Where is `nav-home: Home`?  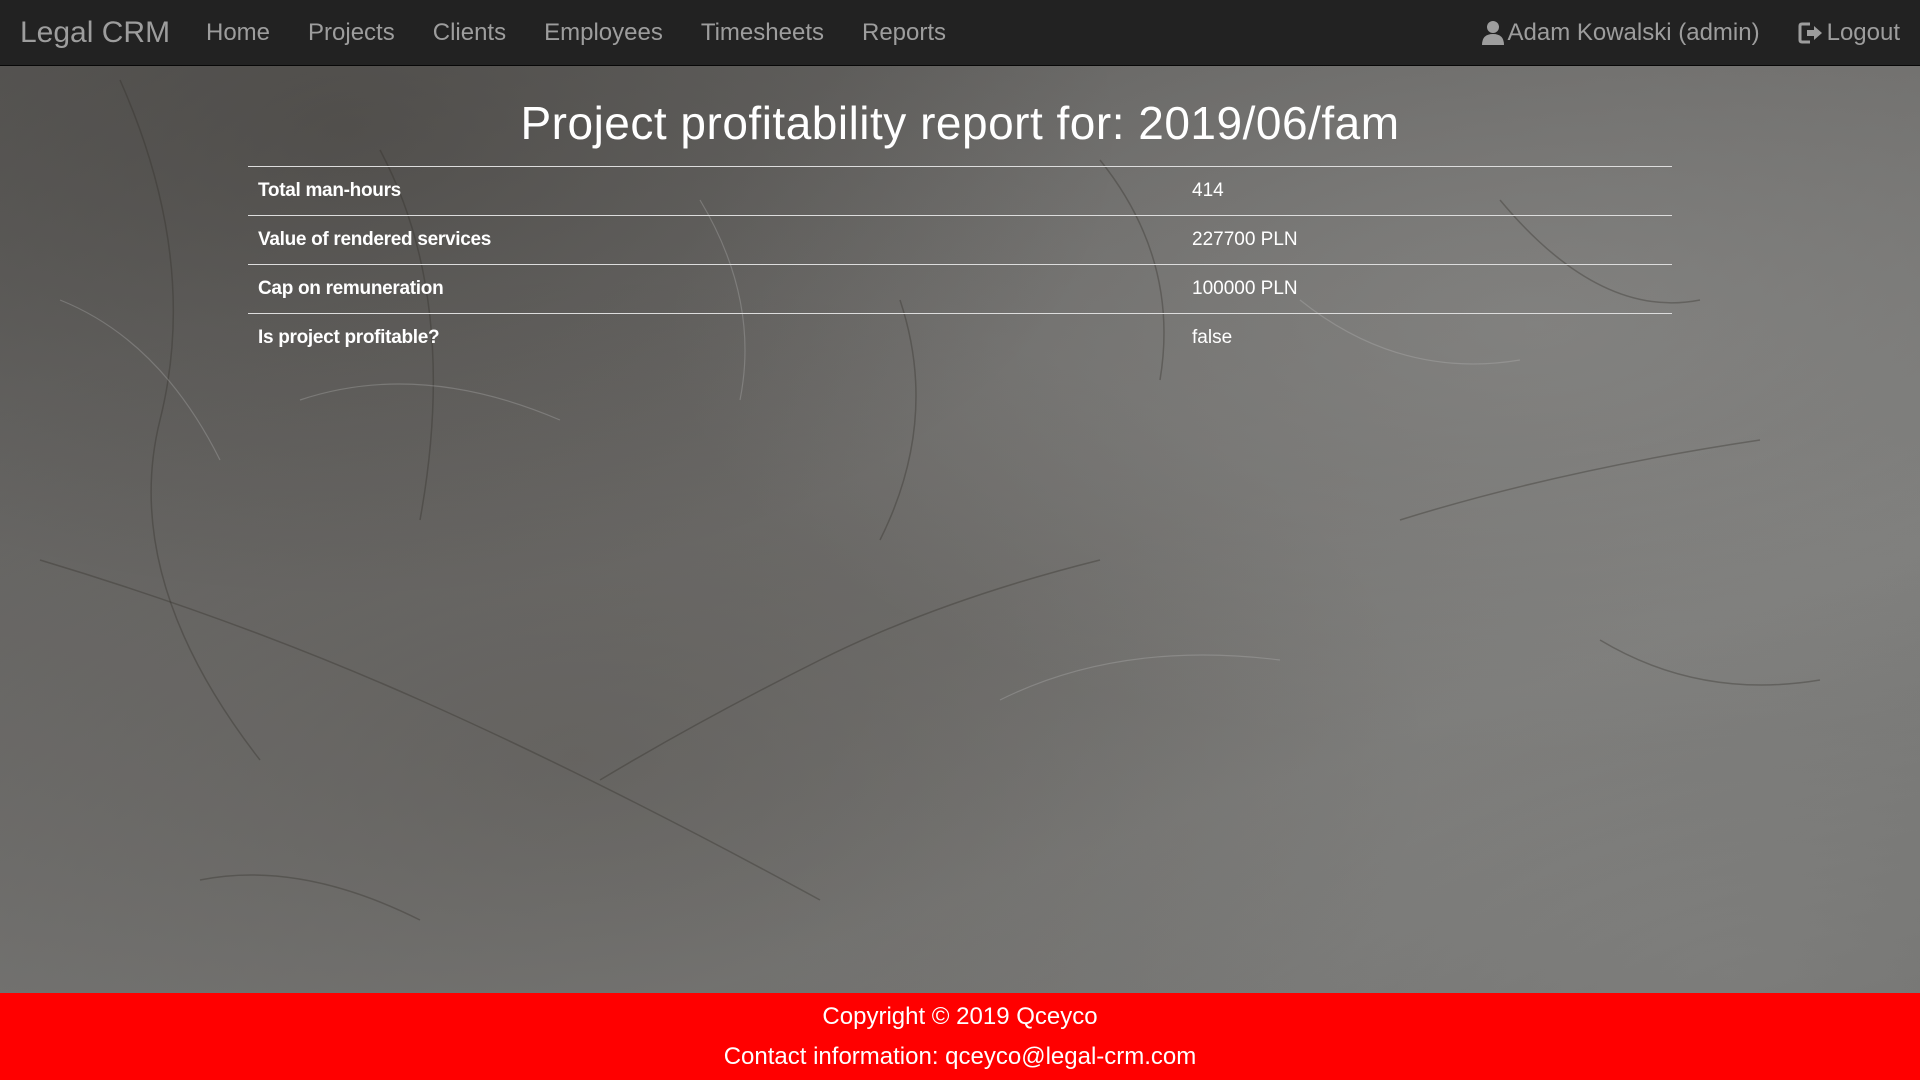
nav-home: Home is located at coordinates (238, 33).